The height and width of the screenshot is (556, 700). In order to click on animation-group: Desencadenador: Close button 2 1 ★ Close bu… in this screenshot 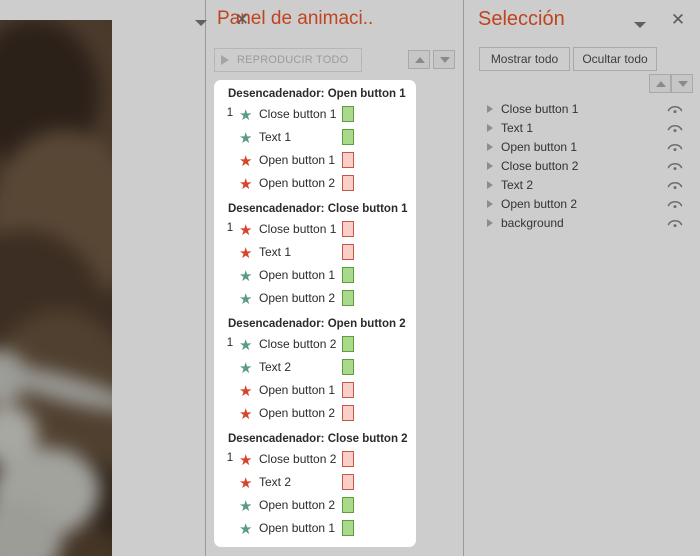, I will do `click(315, 482)`.